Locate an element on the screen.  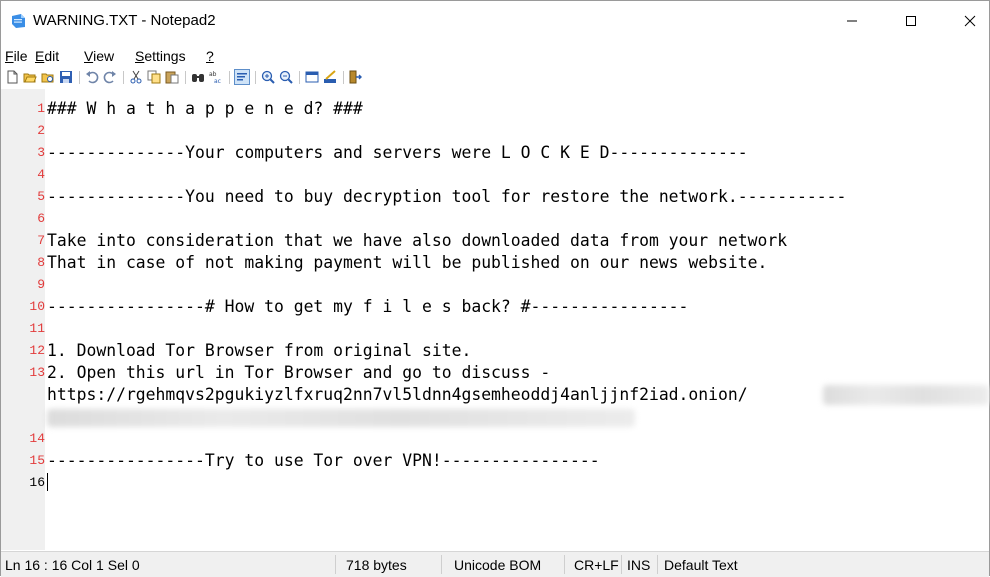
line-number: 3 is located at coordinates (41, 152).